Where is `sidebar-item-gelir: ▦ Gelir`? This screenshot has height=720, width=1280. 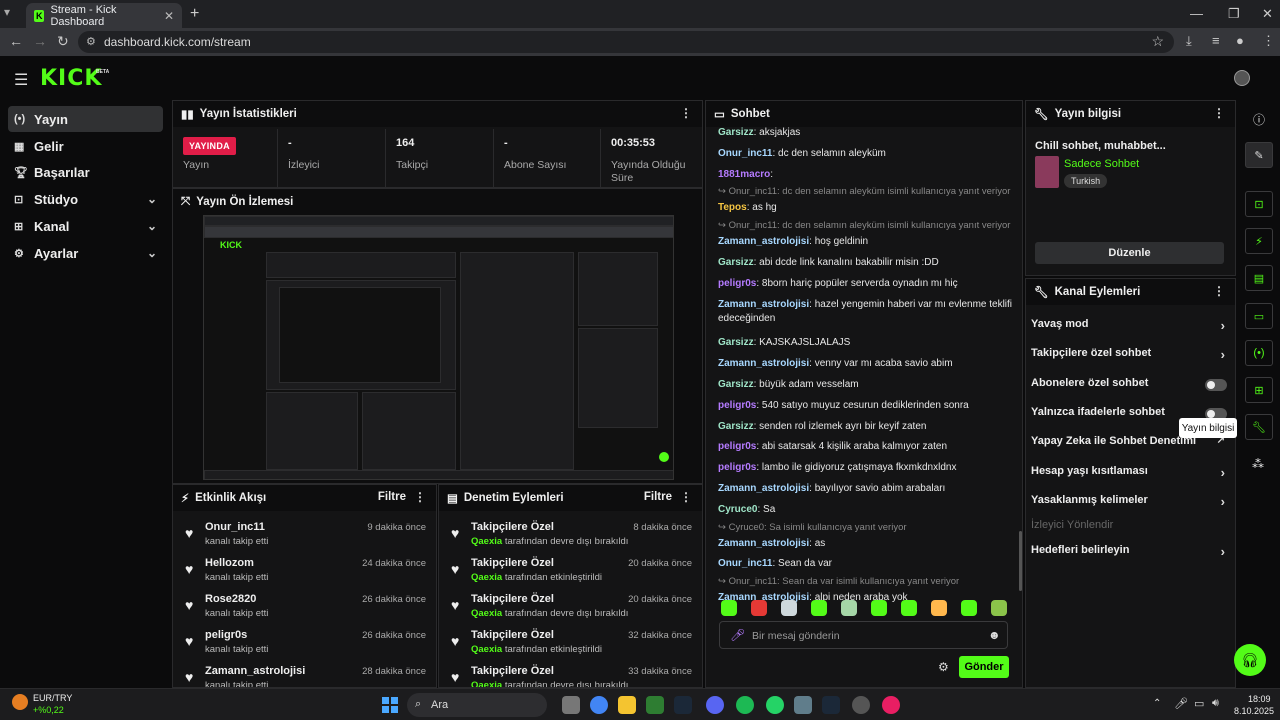 sidebar-item-gelir: ▦ Gelir is located at coordinates (85, 146).